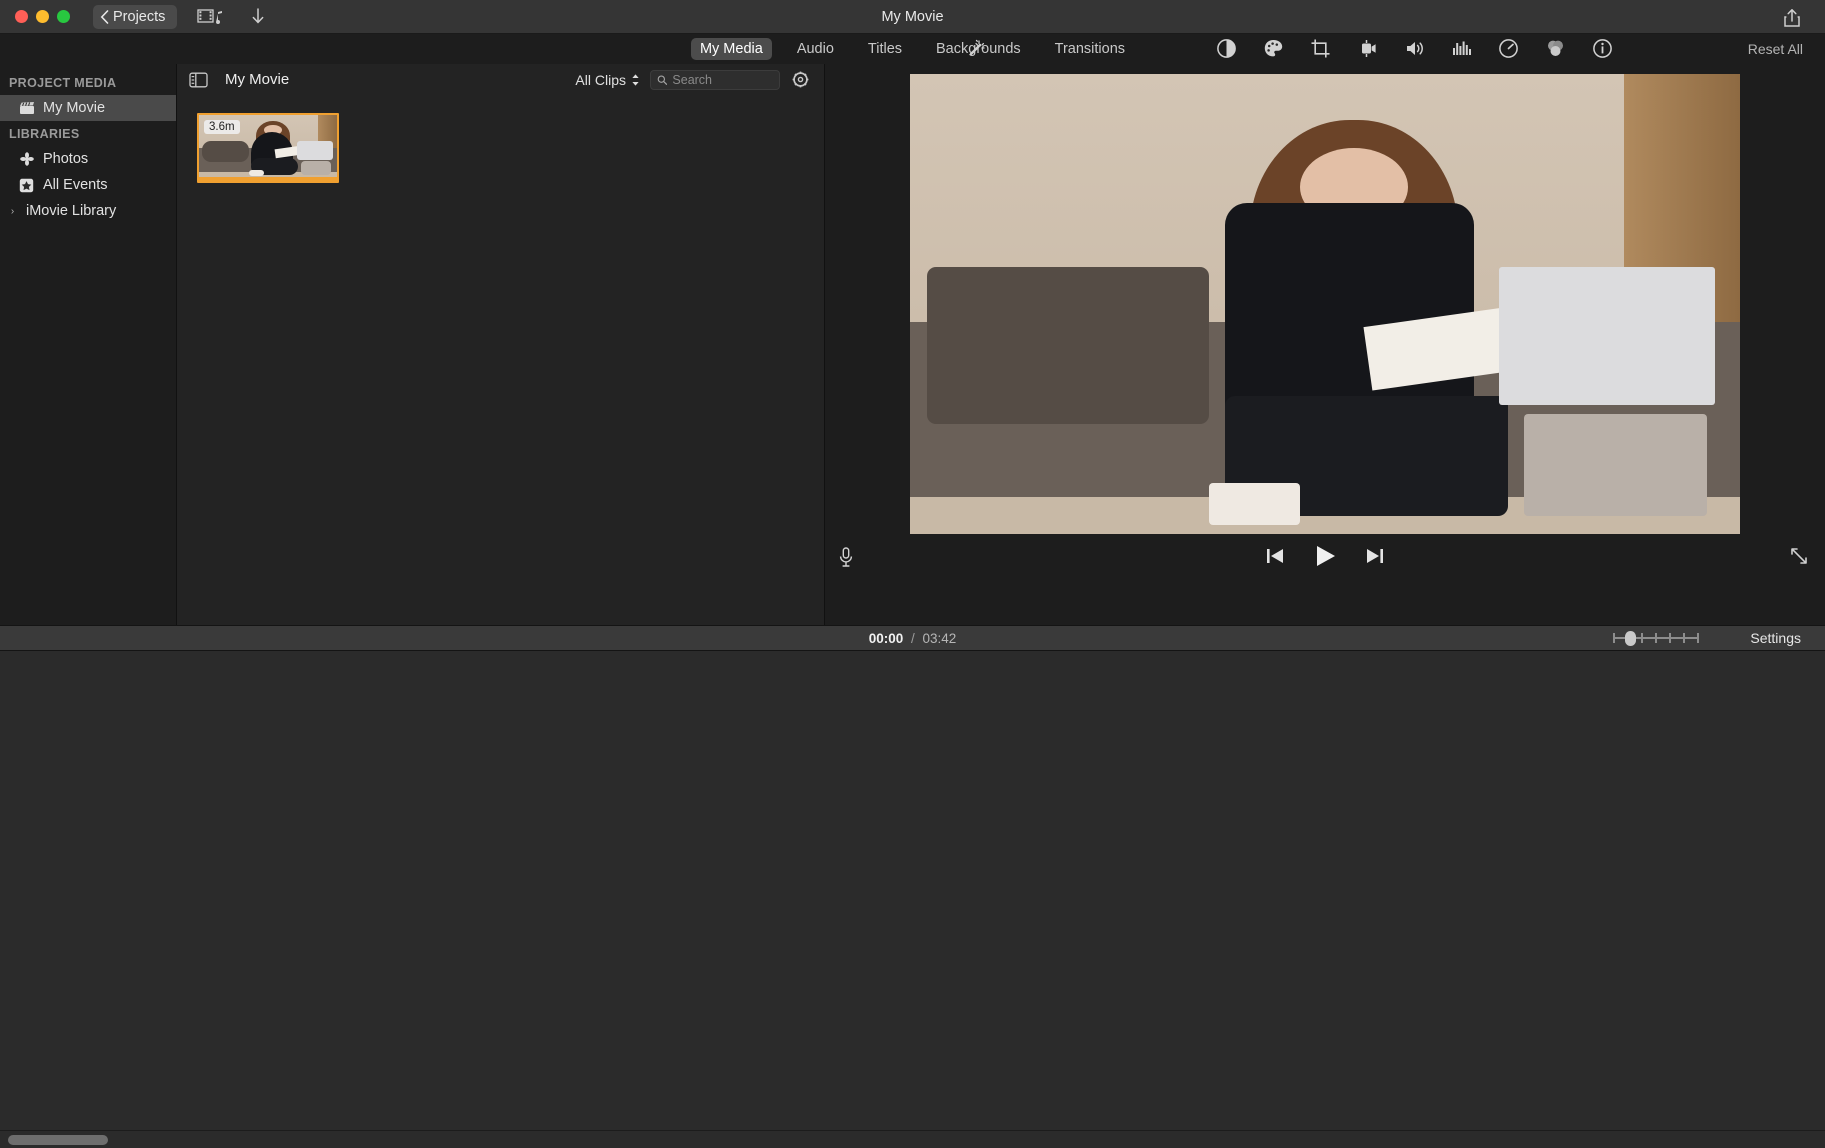 The image size is (1825, 1148). What do you see at coordinates (1375, 556) in the screenshot?
I see `skip-next-icon` at bounding box center [1375, 556].